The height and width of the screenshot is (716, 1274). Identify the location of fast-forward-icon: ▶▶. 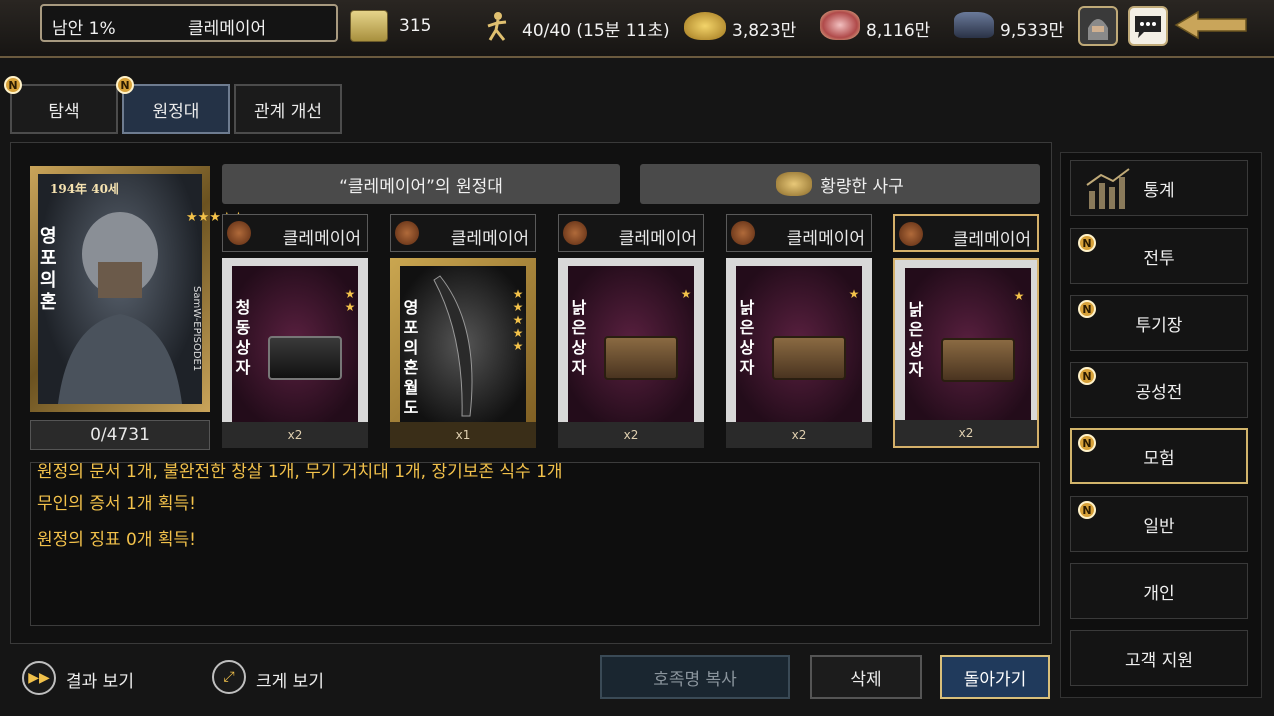
(39, 678).